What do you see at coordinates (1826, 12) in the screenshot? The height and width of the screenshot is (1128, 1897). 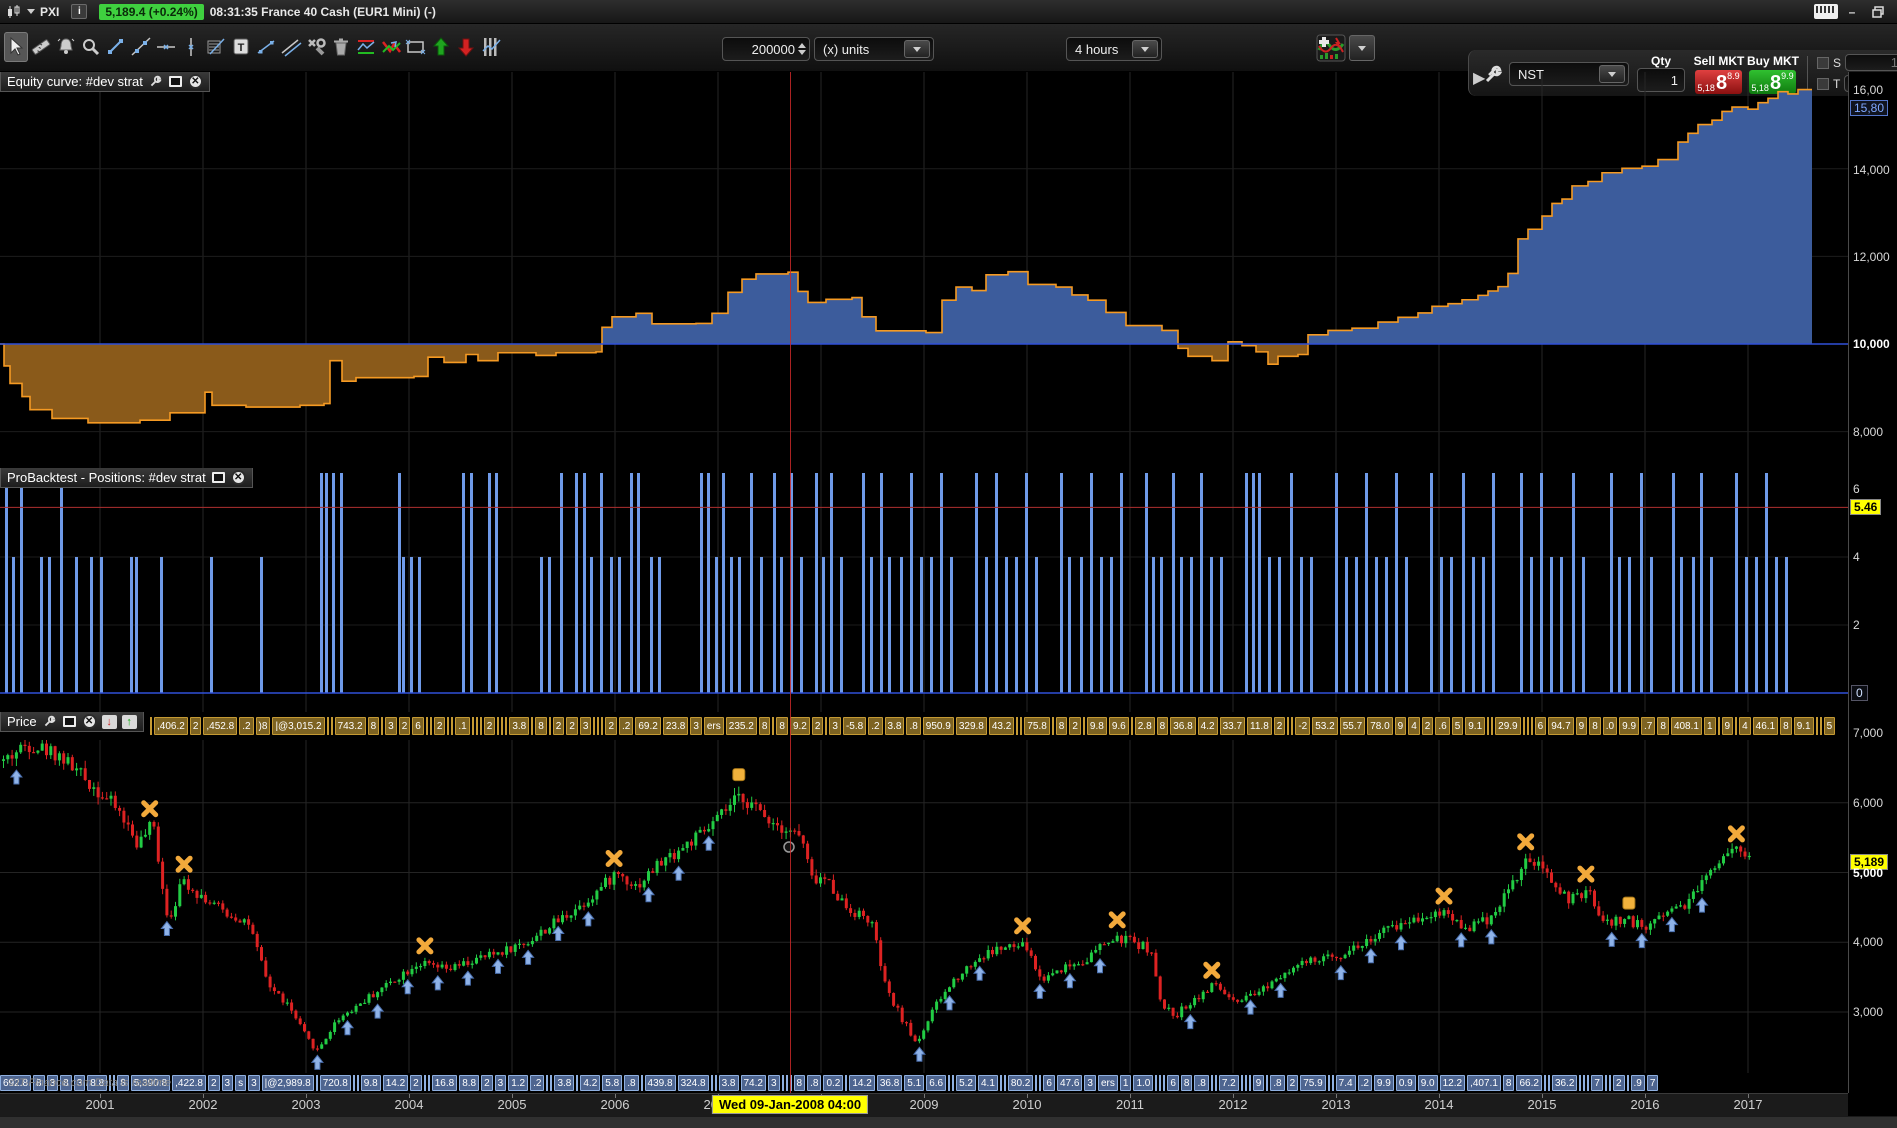 I see `keyboard-icon` at bounding box center [1826, 12].